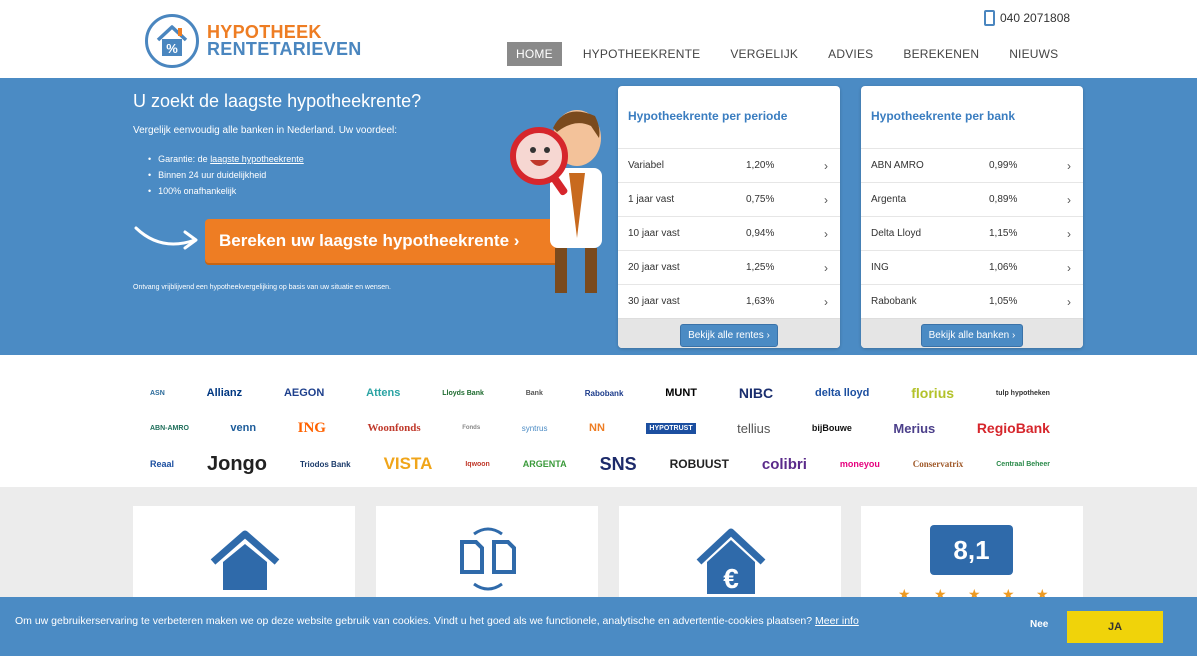 The image size is (1197, 656). I want to click on logo-line2: RENTETARIEVEN, so click(284, 49).